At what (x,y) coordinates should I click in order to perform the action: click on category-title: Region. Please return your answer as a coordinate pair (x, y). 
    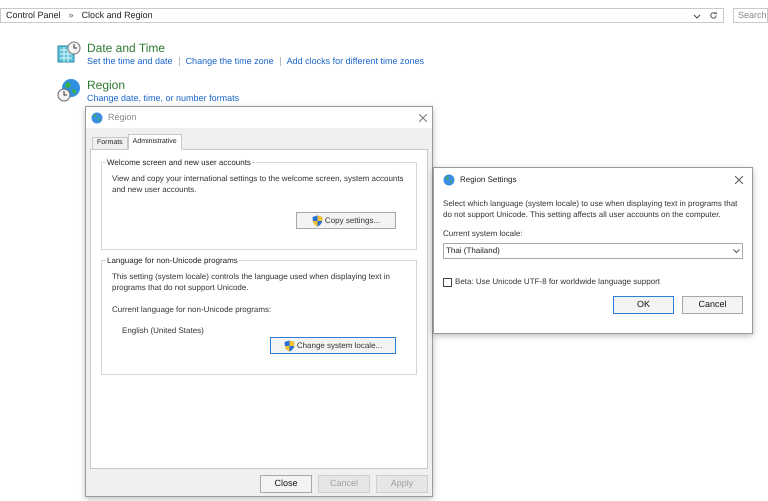
    Looking at the image, I should click on (163, 85).